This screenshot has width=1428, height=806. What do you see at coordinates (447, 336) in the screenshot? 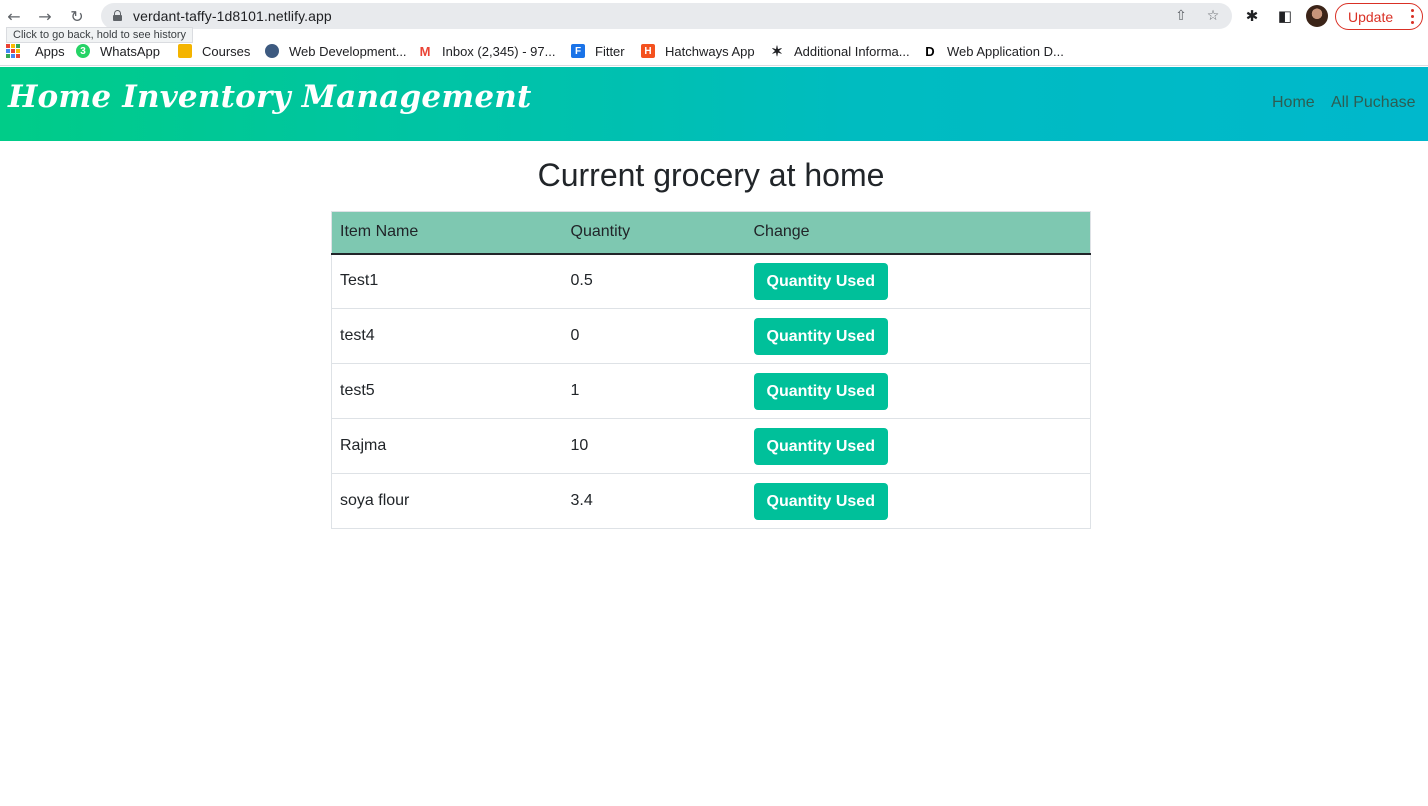
I see `item-name-cell: test4` at bounding box center [447, 336].